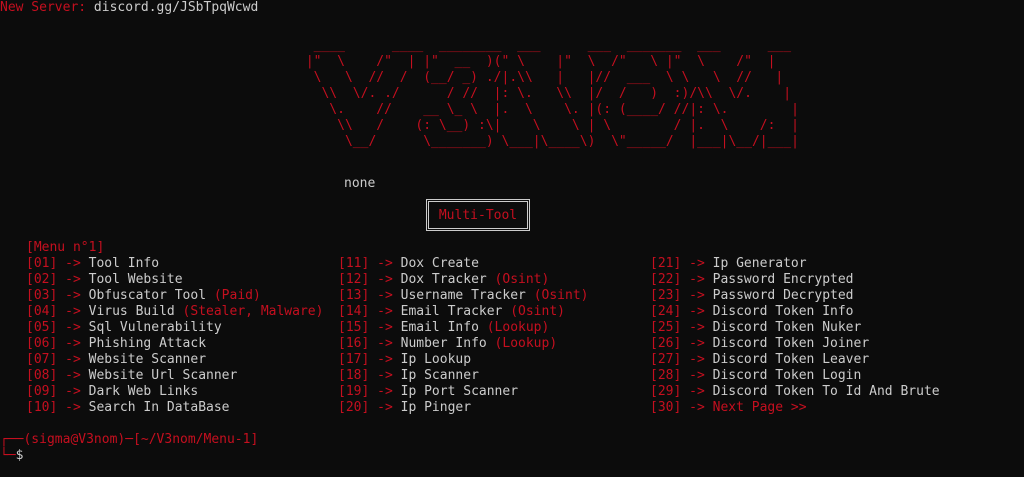 This screenshot has height=477, width=1024. What do you see at coordinates (163, 375) in the screenshot?
I see `item-label: Website Url Scanner` at bounding box center [163, 375].